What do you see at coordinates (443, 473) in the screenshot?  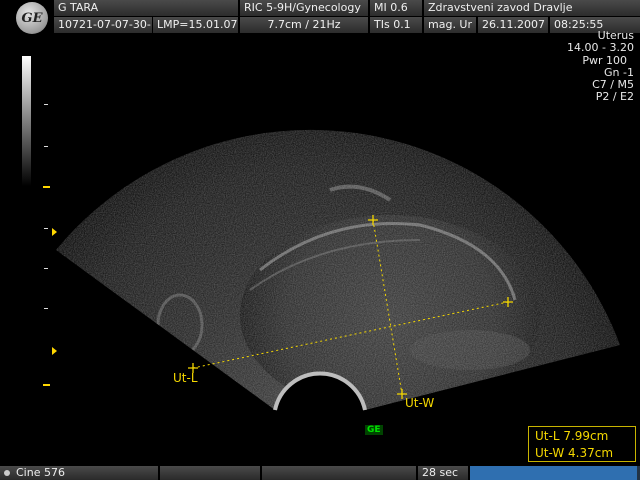 I see `cine-duration: 28 sec` at bounding box center [443, 473].